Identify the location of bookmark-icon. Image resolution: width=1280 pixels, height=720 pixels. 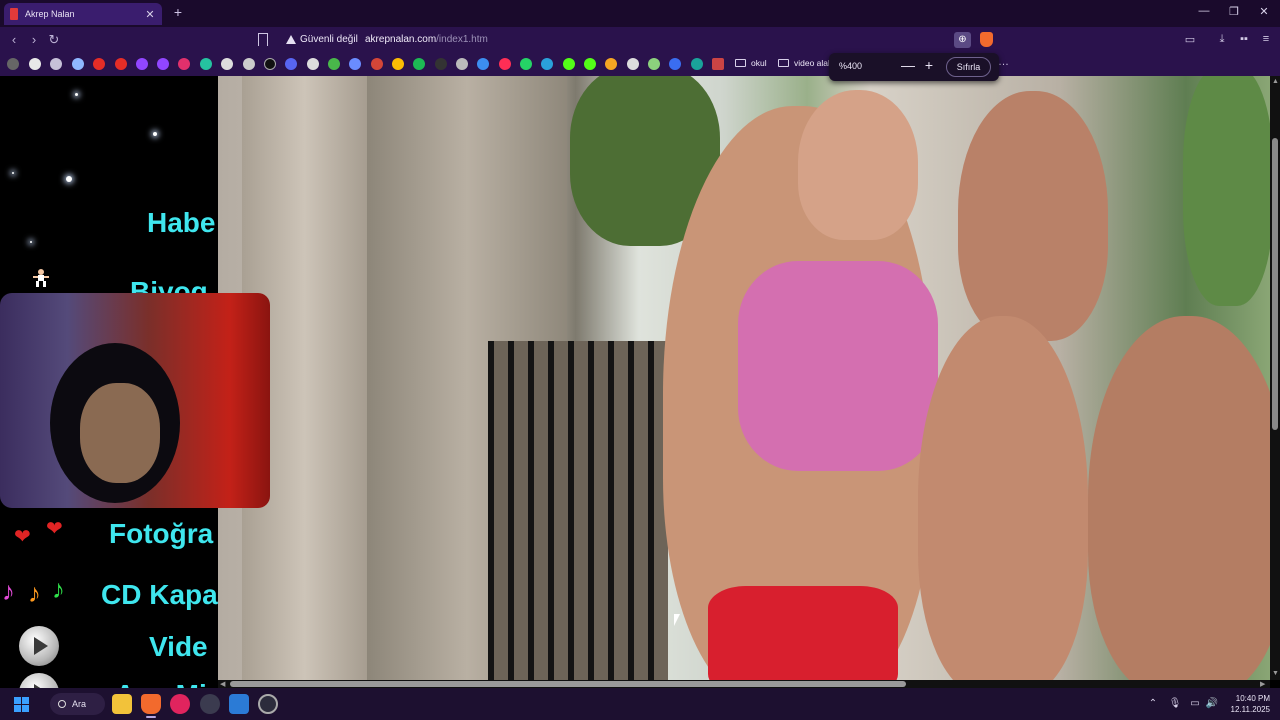
(263, 39).